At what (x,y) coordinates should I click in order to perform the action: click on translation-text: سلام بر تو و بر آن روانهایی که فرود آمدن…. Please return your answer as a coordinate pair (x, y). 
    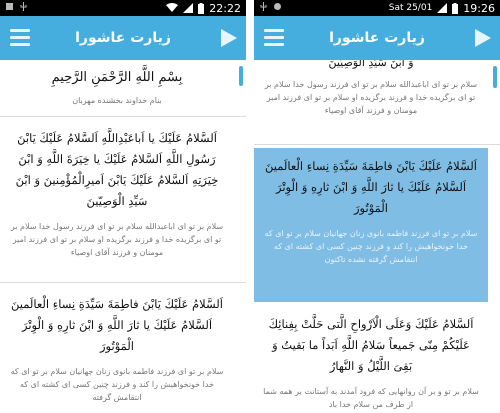
    Looking at the image, I should click on (371, 398).